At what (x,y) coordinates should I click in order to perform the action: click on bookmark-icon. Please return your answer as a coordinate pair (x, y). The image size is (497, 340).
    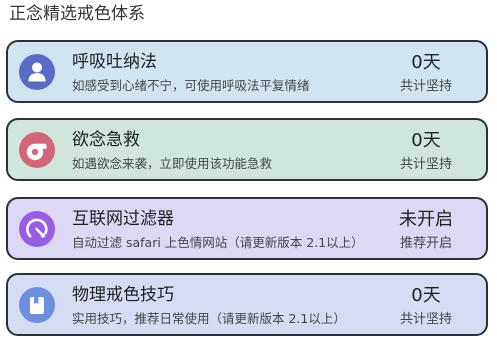
    Looking at the image, I should click on (37, 305).